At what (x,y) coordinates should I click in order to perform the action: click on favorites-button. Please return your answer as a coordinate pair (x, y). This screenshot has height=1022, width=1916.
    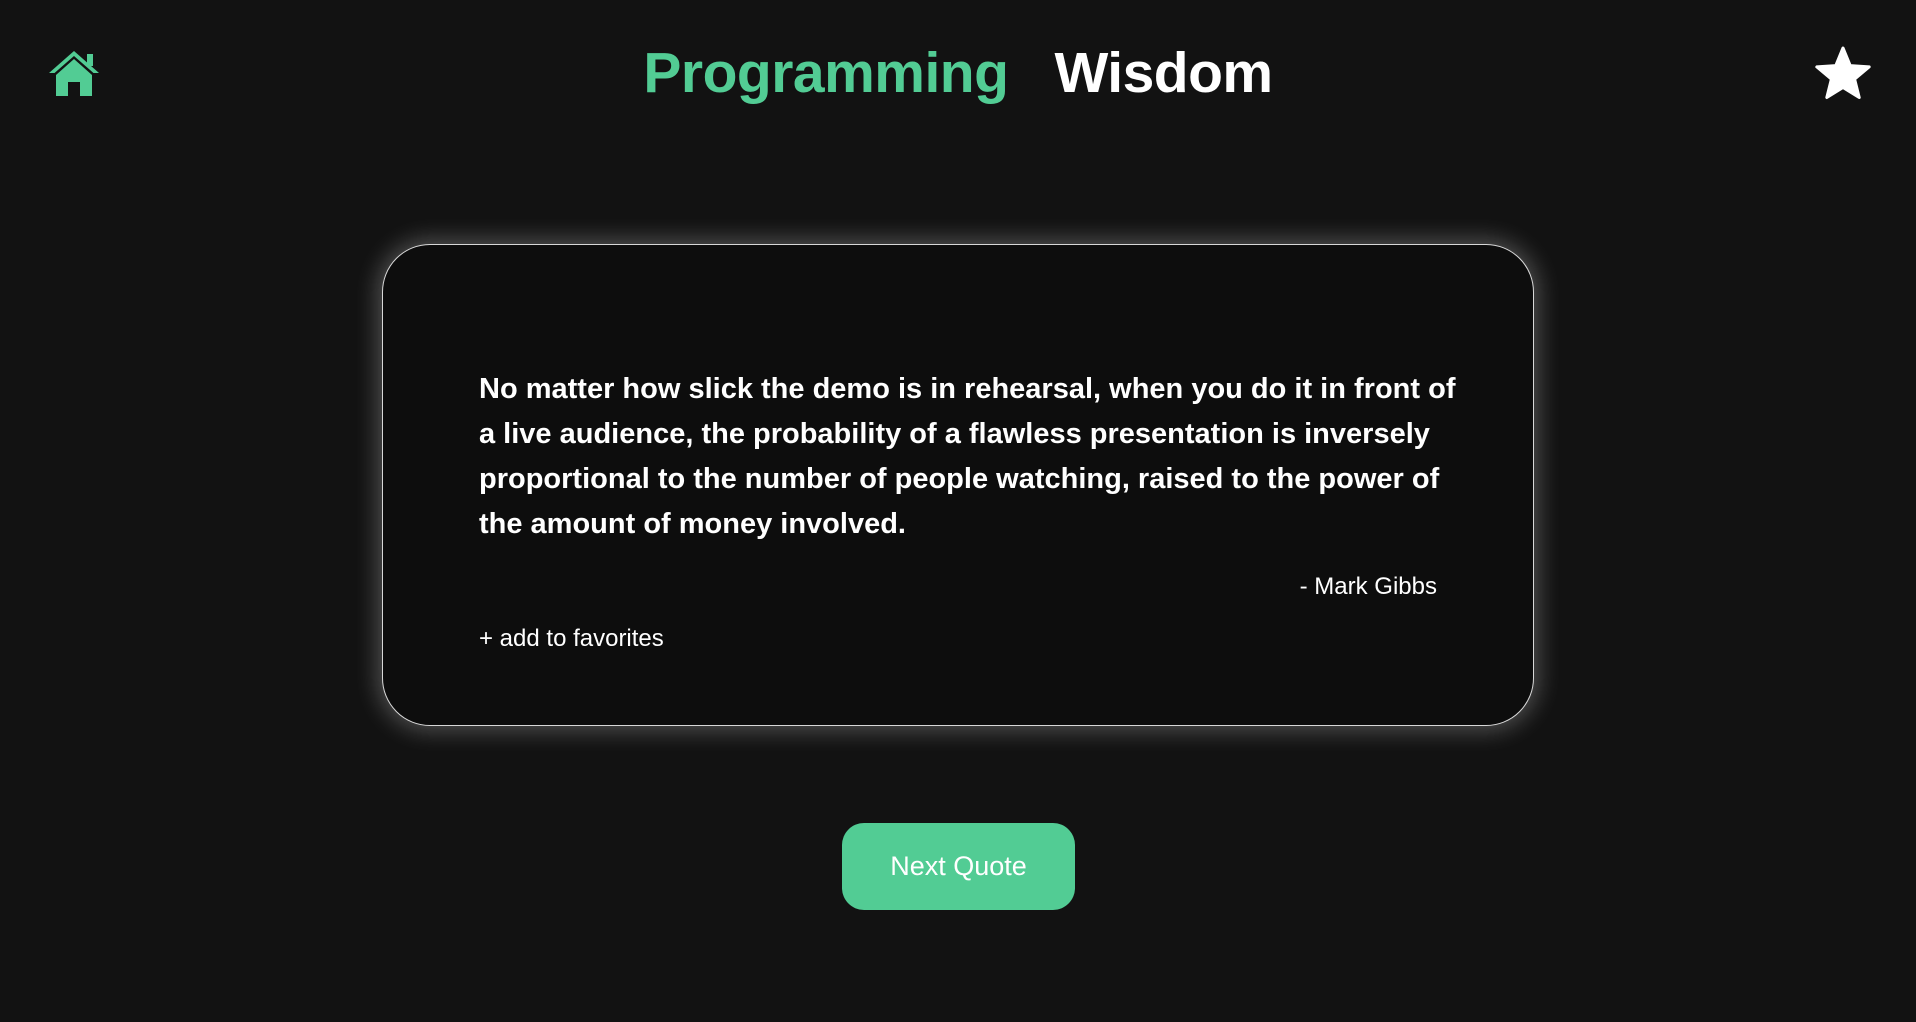
    Looking at the image, I should click on (1843, 74).